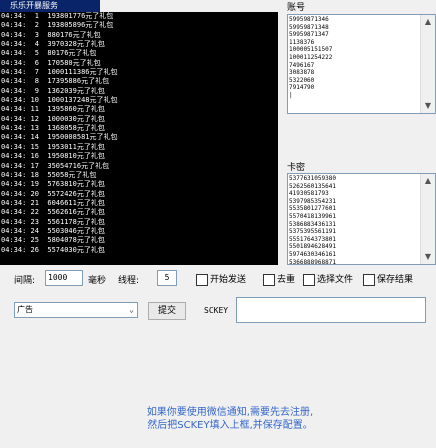 The width and height of the screenshot is (436, 448). Describe the element at coordinates (291, 95) in the screenshot. I see `account-item: |` at that location.